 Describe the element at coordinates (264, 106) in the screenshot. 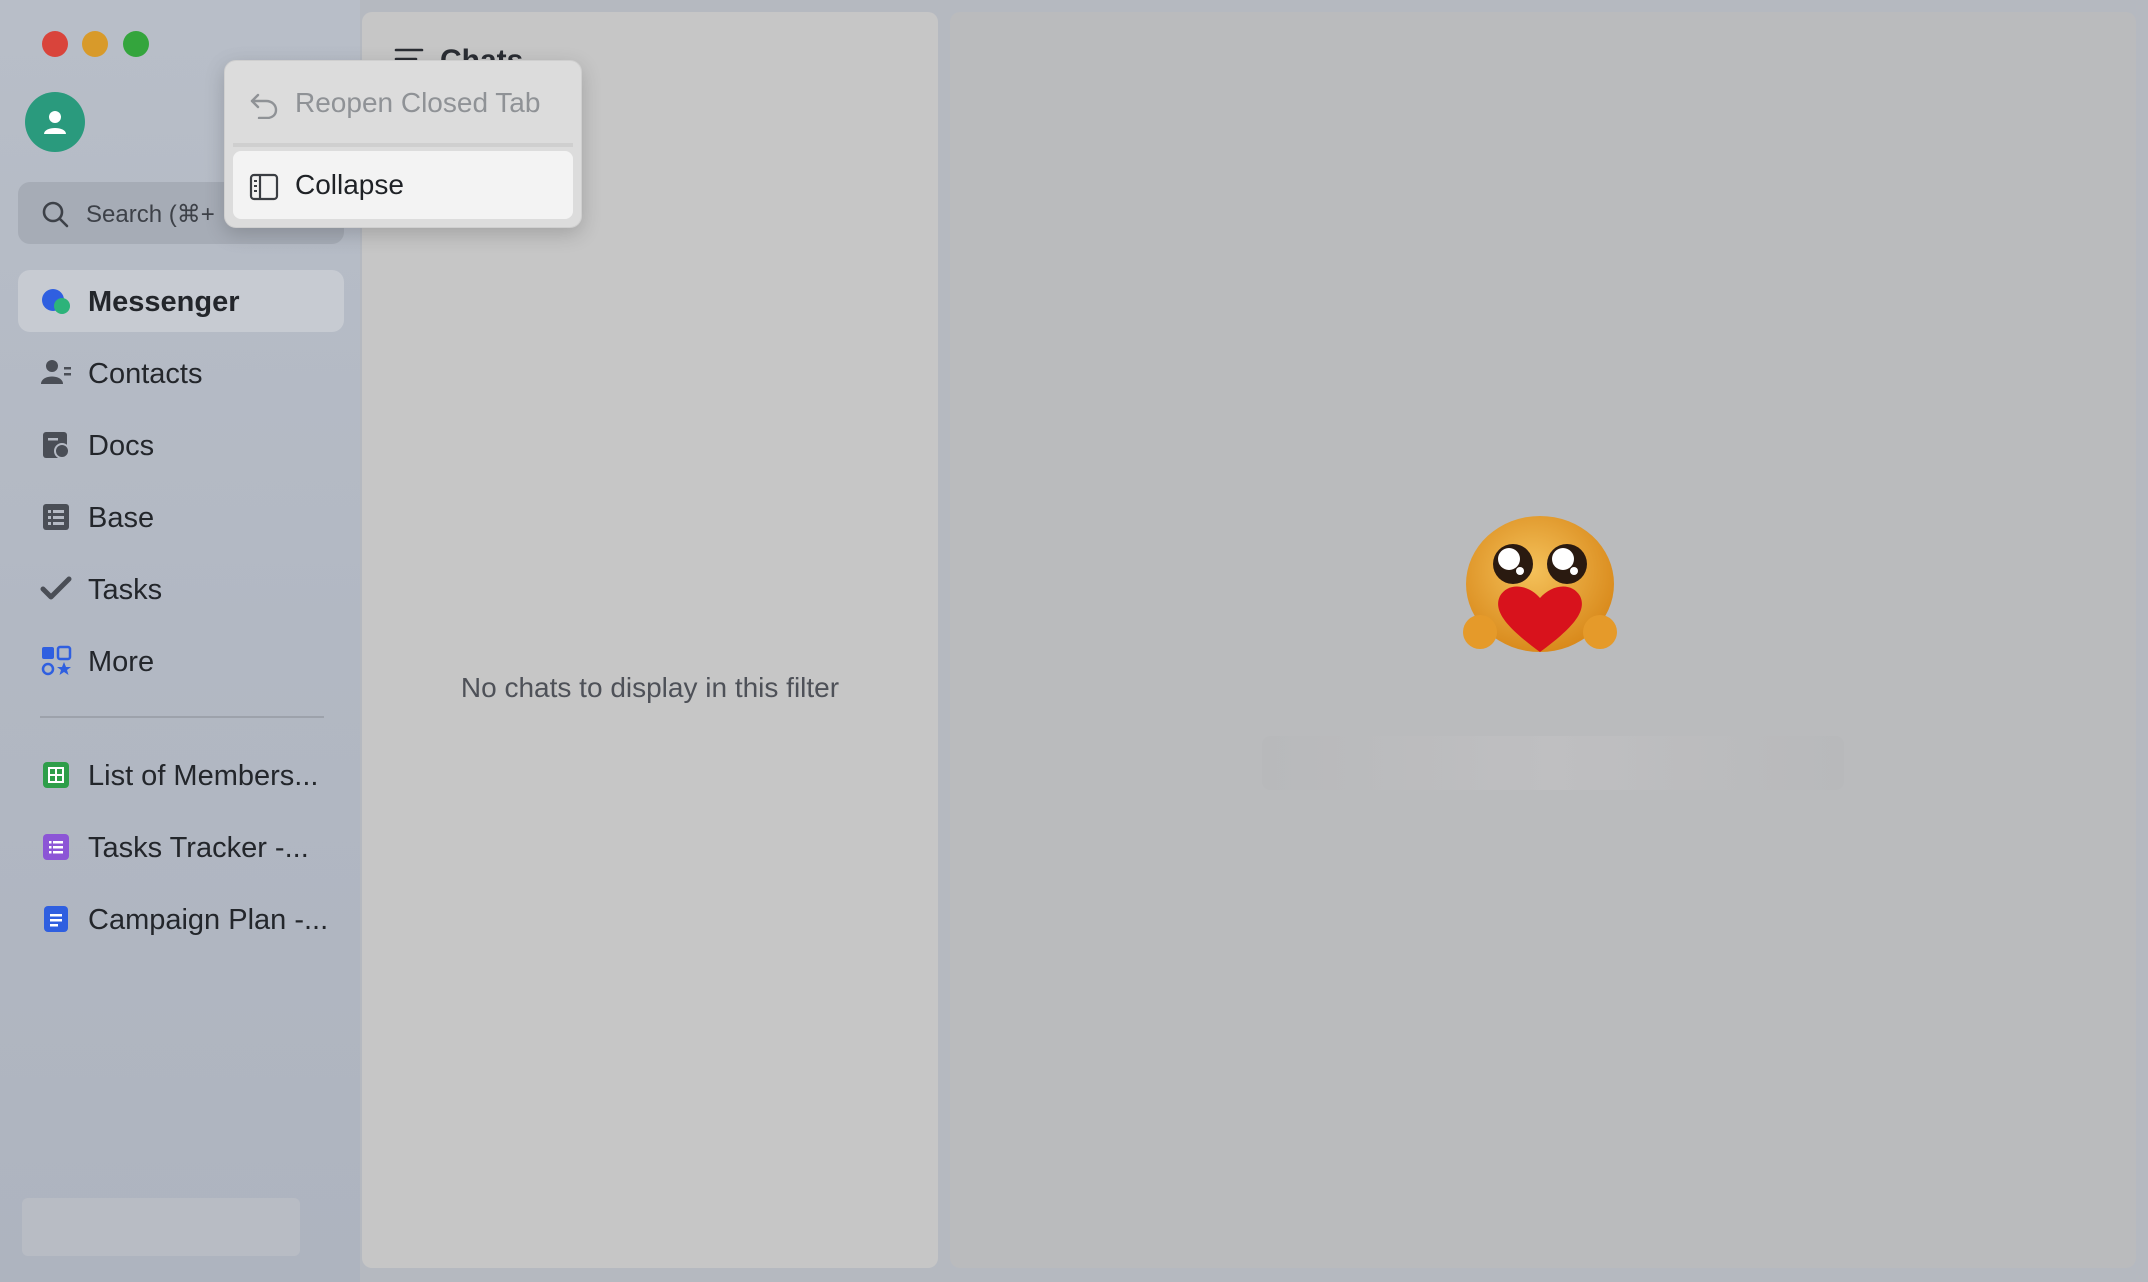

I see `undo-icon` at that location.